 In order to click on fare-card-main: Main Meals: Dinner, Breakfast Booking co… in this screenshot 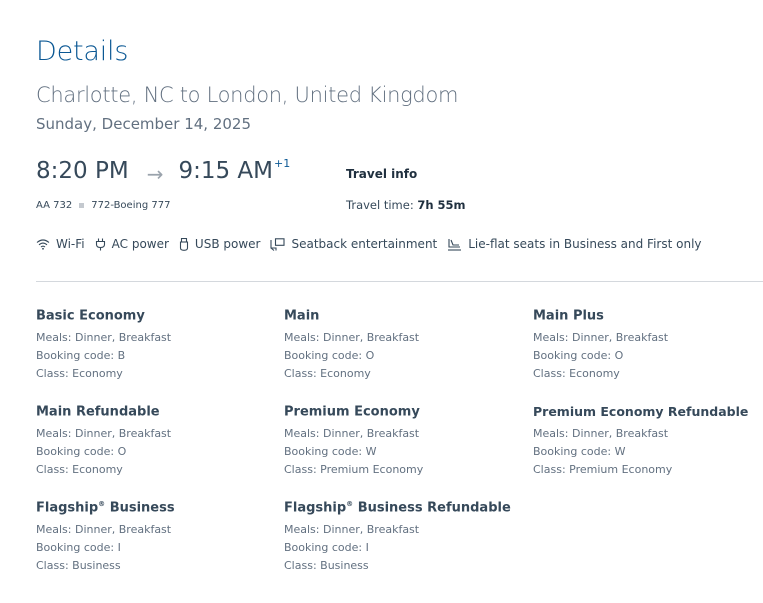, I will do `click(406, 345)`.